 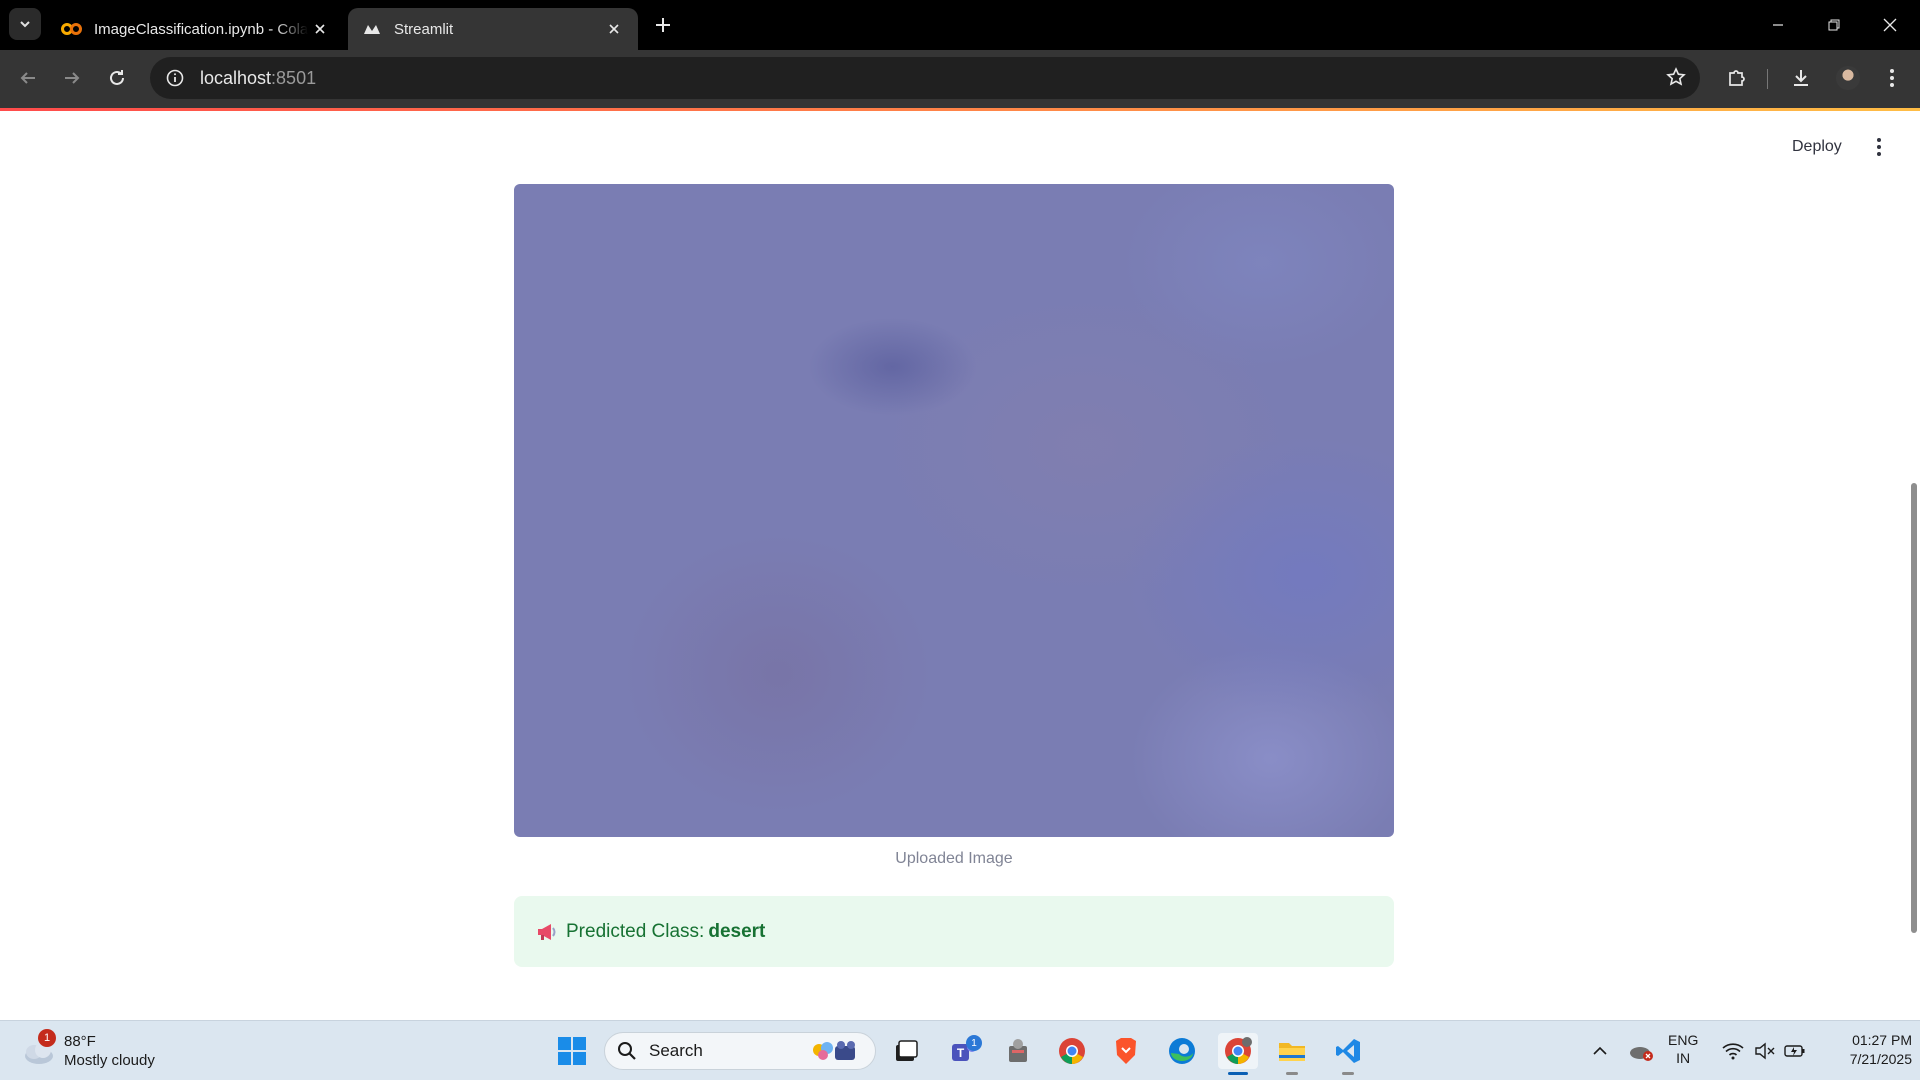 What do you see at coordinates (175, 78) in the screenshot?
I see `site-info-icon` at bounding box center [175, 78].